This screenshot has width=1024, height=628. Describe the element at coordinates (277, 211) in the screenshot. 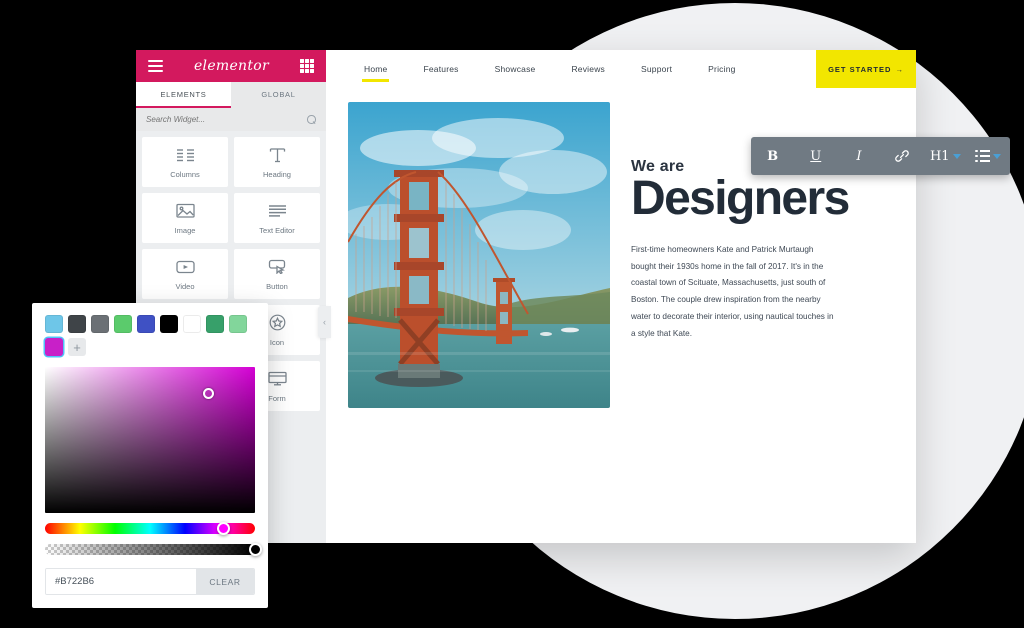

I see `text-editor-icon` at that location.